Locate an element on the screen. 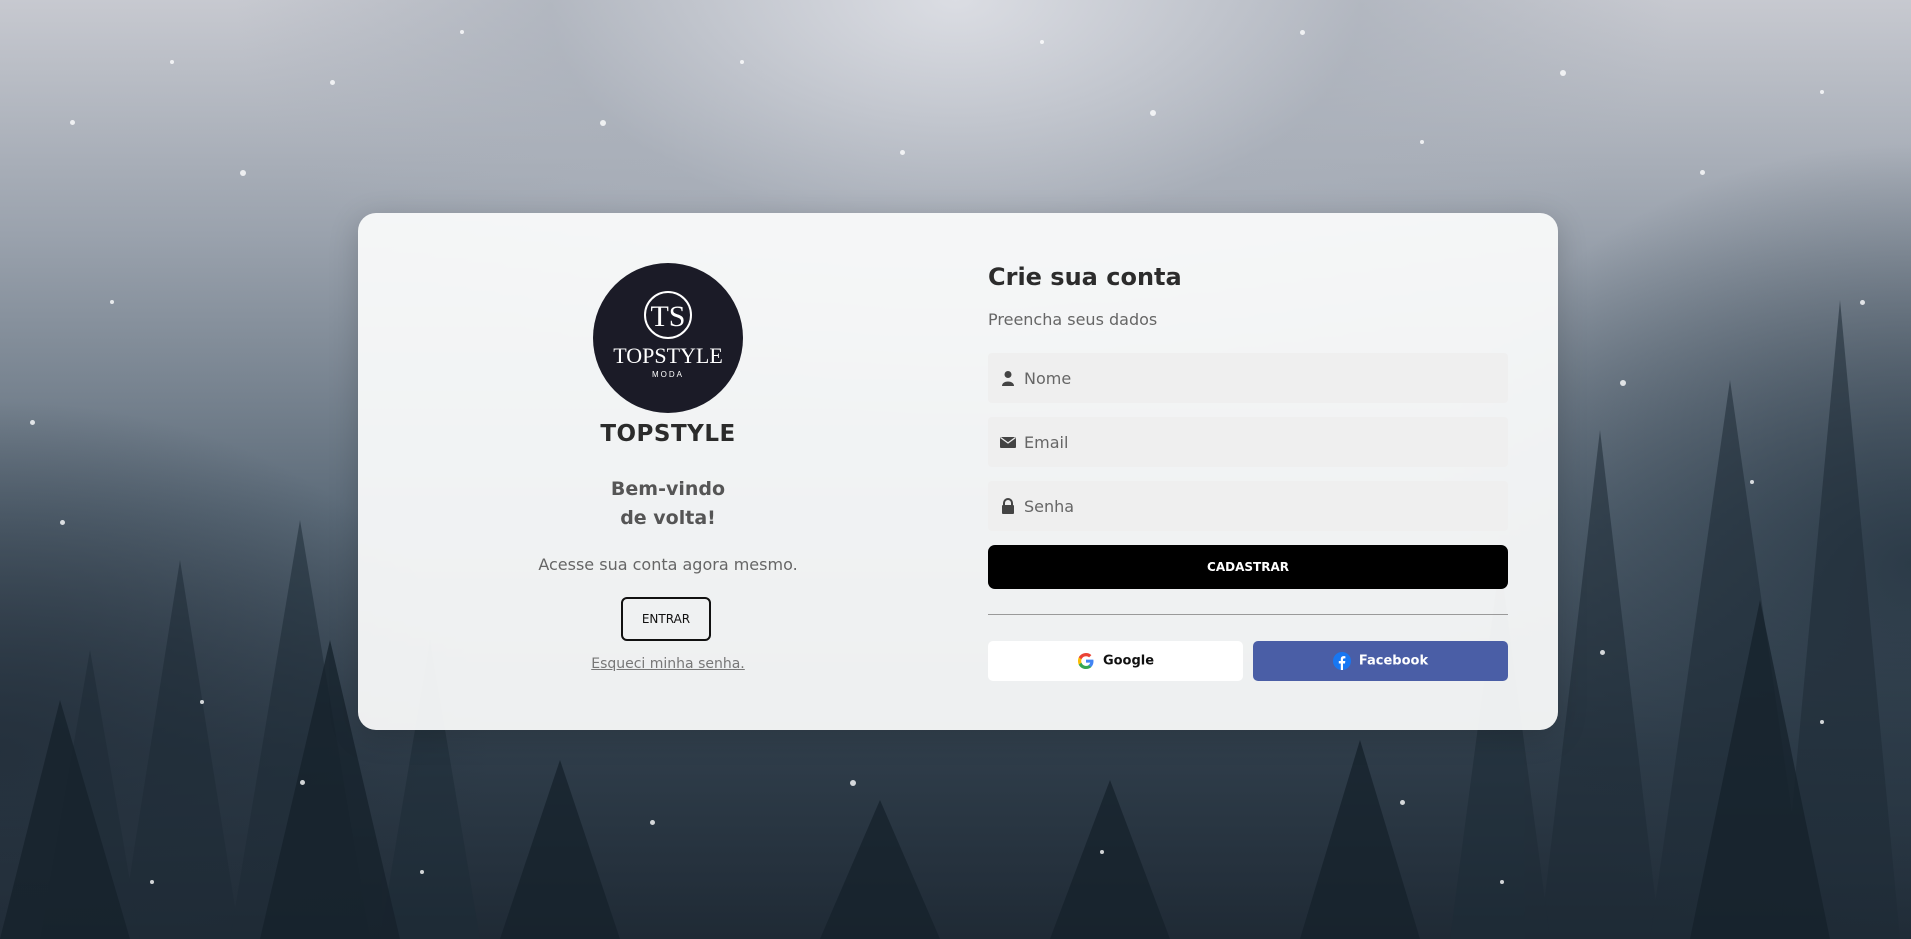  name-field is located at coordinates (1248, 378).